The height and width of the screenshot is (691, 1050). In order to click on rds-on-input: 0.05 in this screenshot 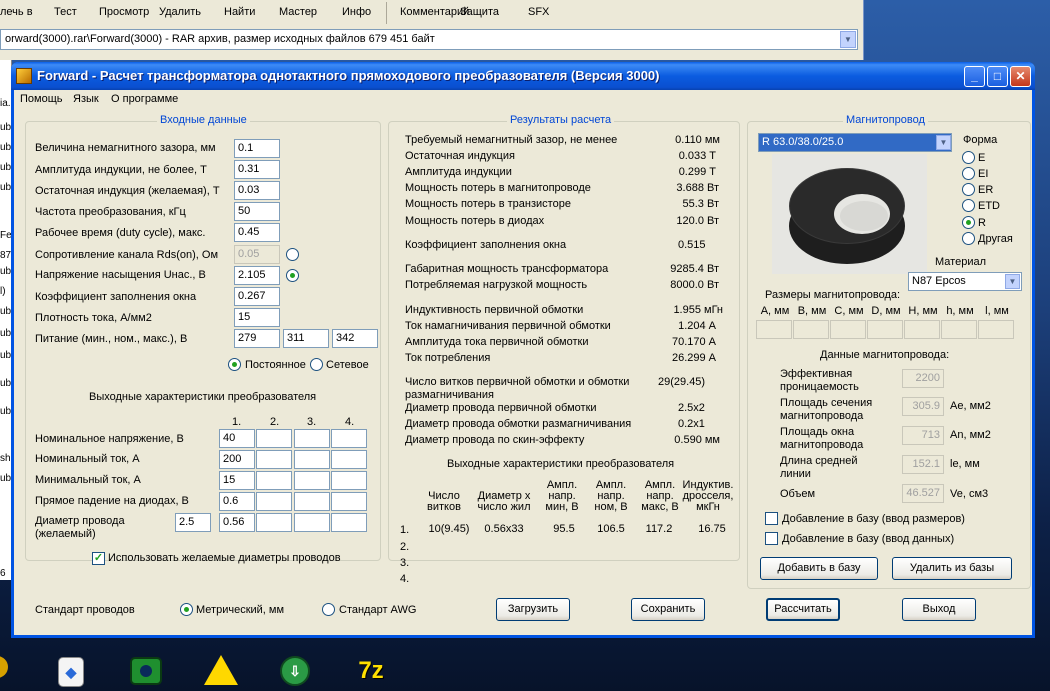, I will do `click(257, 254)`.